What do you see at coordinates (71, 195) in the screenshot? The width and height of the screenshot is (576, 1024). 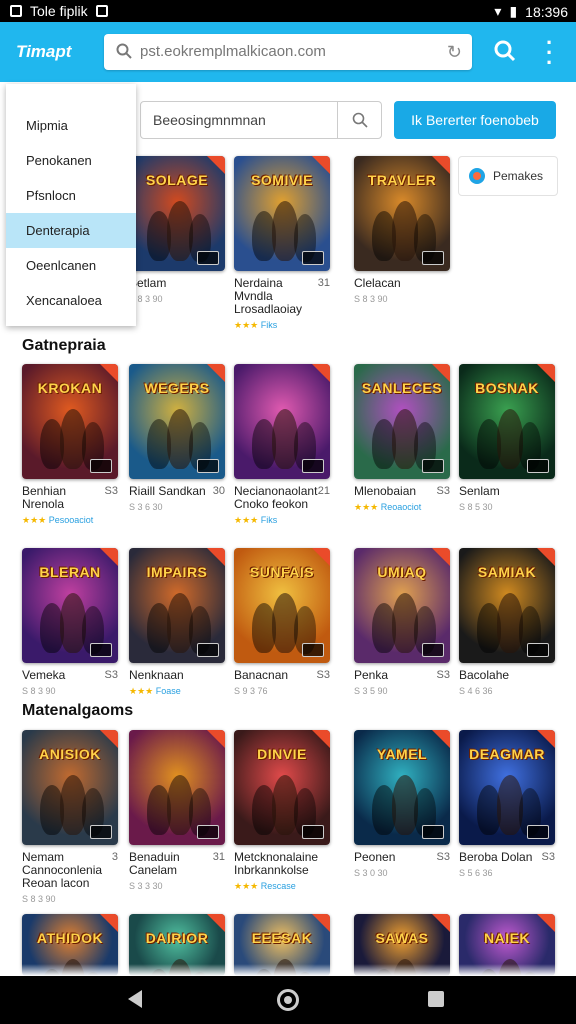 I see `drawer-item: Pfsnlocn` at bounding box center [71, 195].